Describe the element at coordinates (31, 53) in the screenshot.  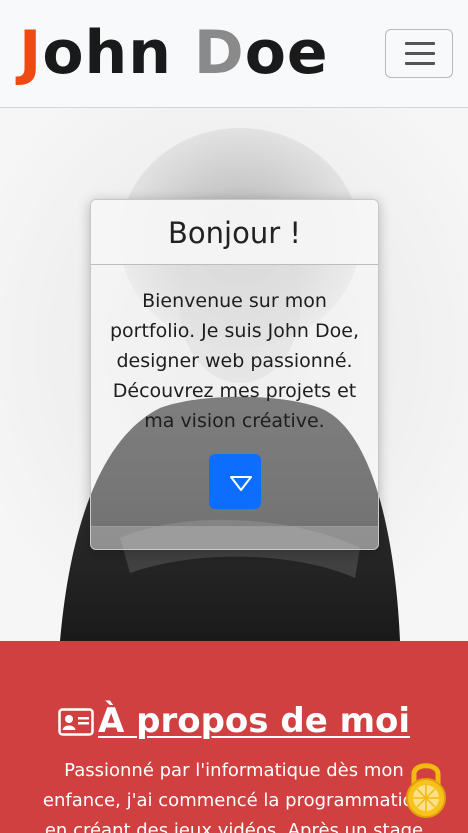
I see `brand-first-initial: J` at that location.